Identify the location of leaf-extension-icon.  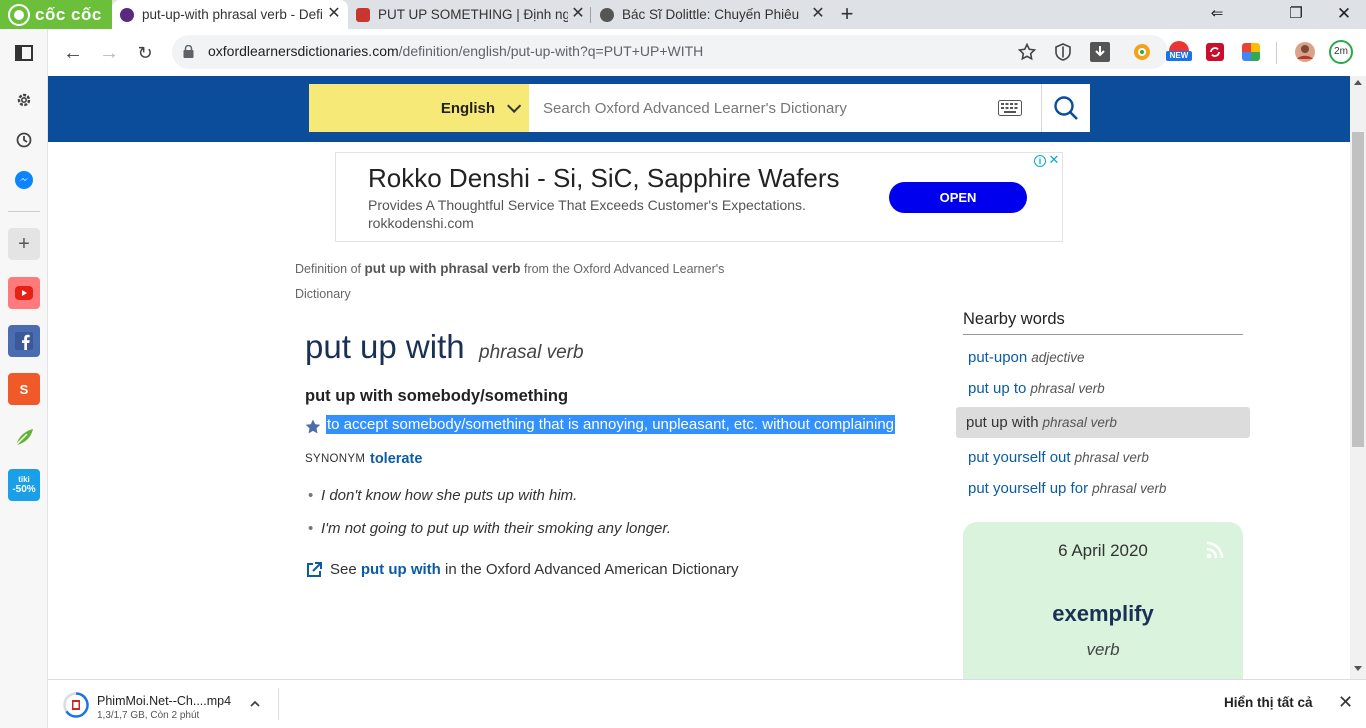
(24, 437).